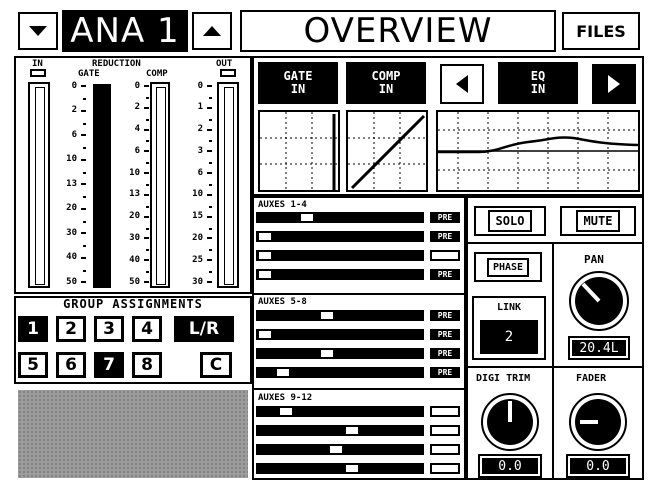  What do you see at coordinates (38, 31) in the screenshot?
I see `channel-down-button` at bounding box center [38, 31].